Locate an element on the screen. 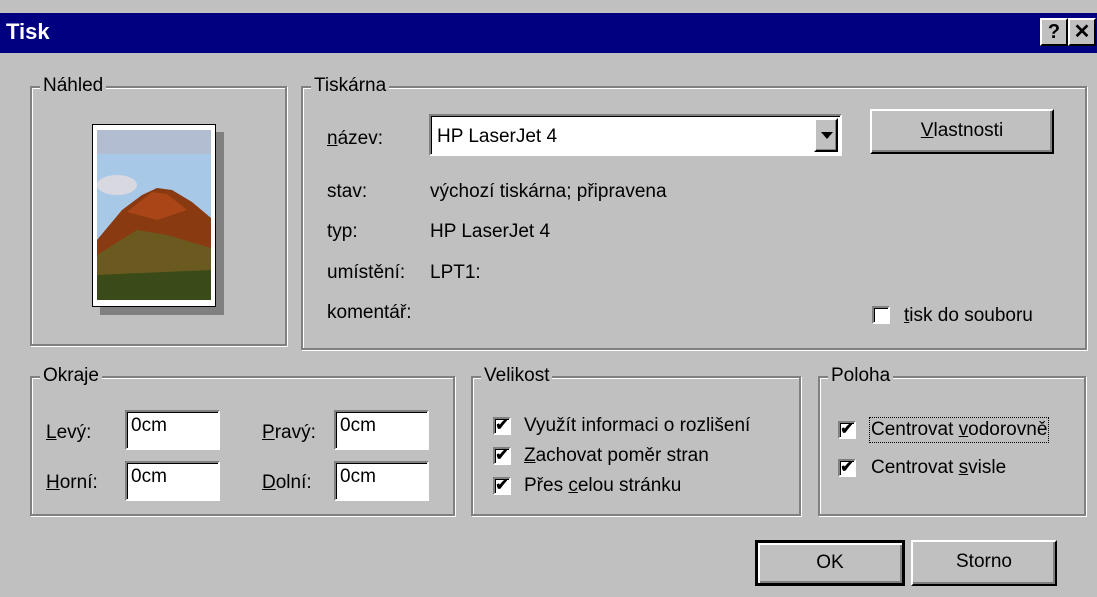 The height and width of the screenshot is (597, 1097). printer-name-select: HP LaserJet 4 is located at coordinates (635, 135).